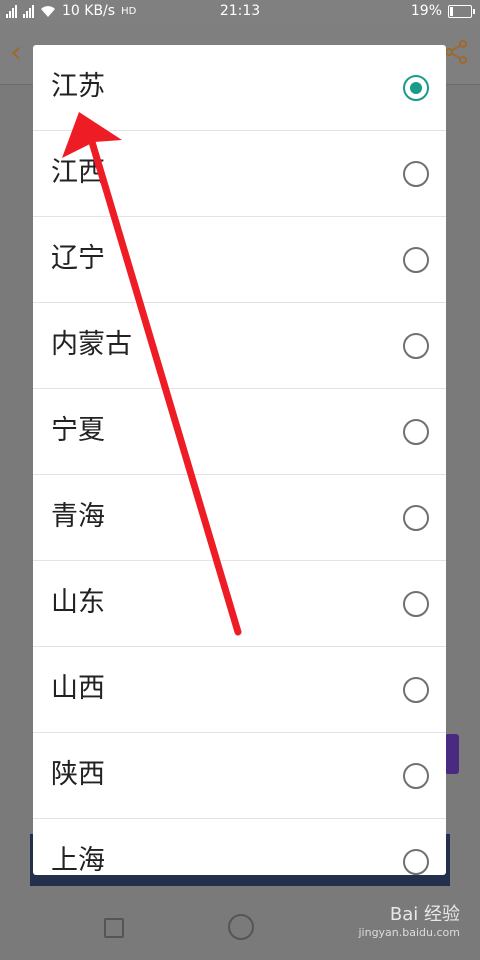 This screenshot has width=480, height=960. What do you see at coordinates (78, 602) in the screenshot?
I see `option-label: 山东` at bounding box center [78, 602].